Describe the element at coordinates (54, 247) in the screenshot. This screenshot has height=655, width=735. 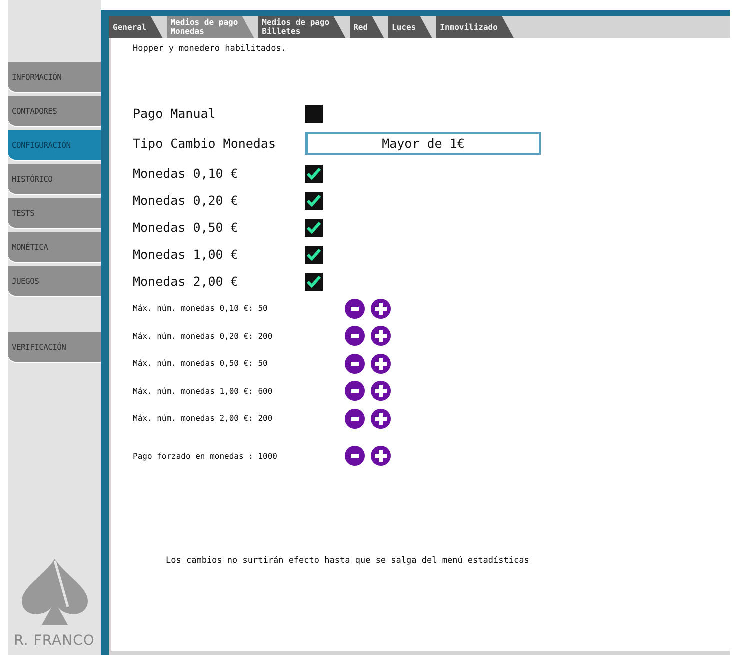
I see `sidebar-item: MONÉTICA` at that location.